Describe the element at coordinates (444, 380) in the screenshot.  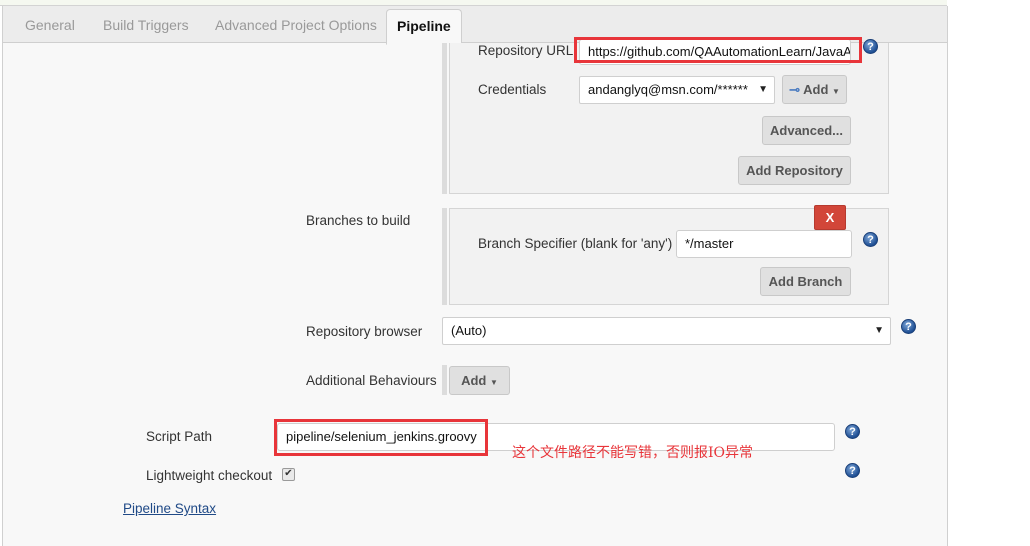
I see `additional-behaviours-bar` at that location.